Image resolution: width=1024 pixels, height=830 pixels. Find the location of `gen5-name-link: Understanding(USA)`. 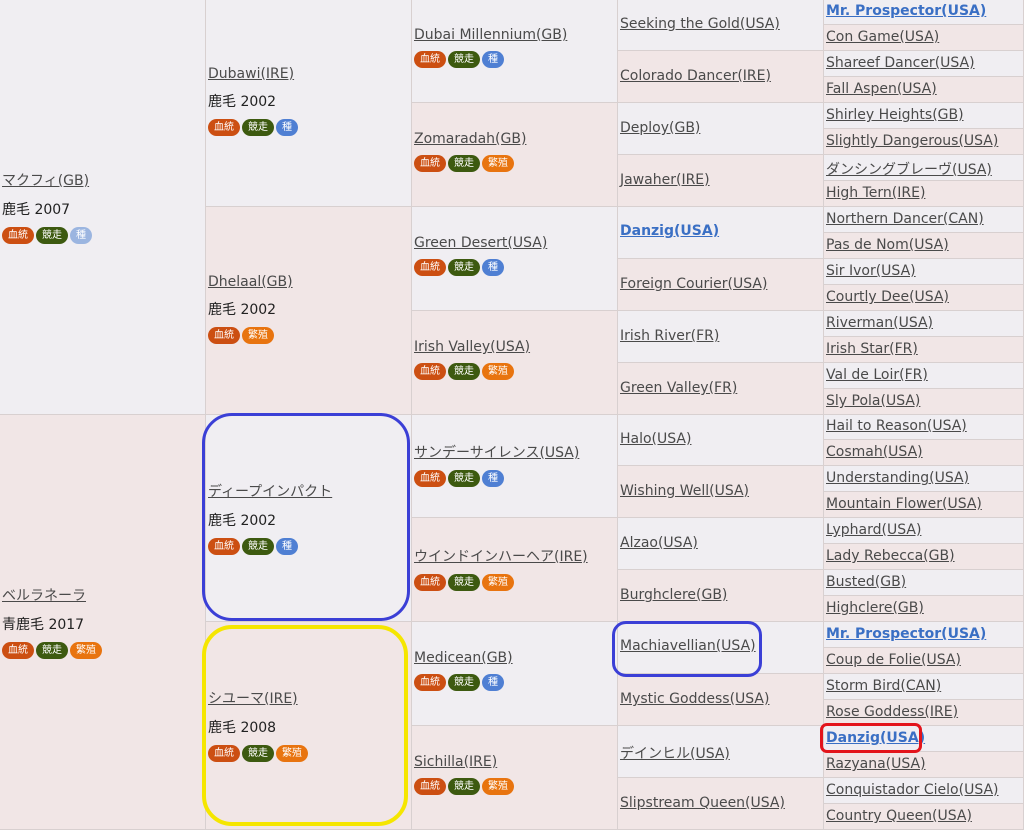

gen5-name-link: Understanding(USA) is located at coordinates (897, 478).